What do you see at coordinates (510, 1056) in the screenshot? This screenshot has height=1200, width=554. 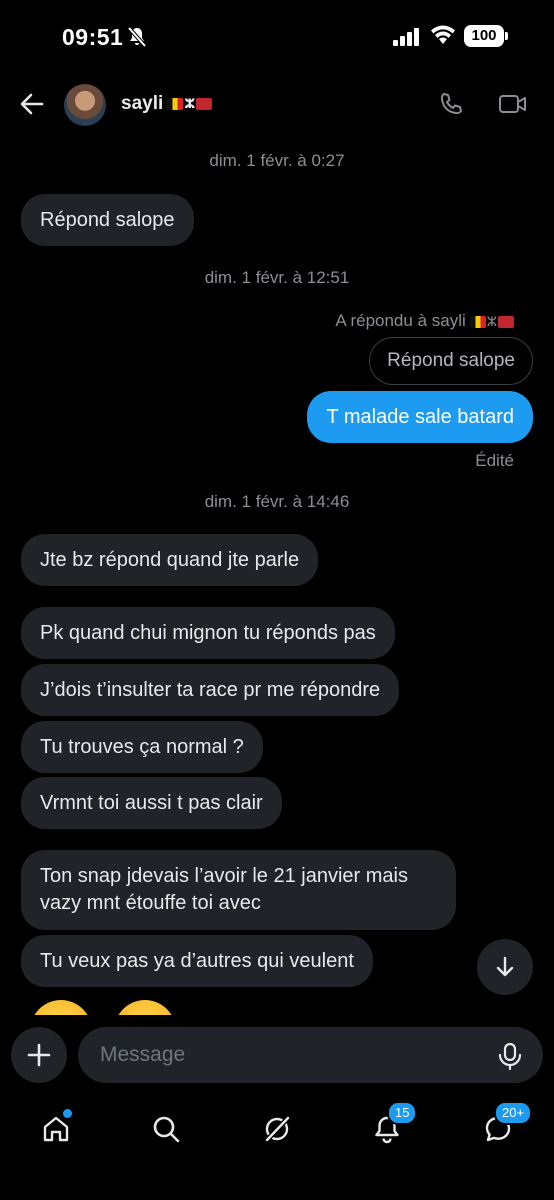 I see `microphone-icon` at bounding box center [510, 1056].